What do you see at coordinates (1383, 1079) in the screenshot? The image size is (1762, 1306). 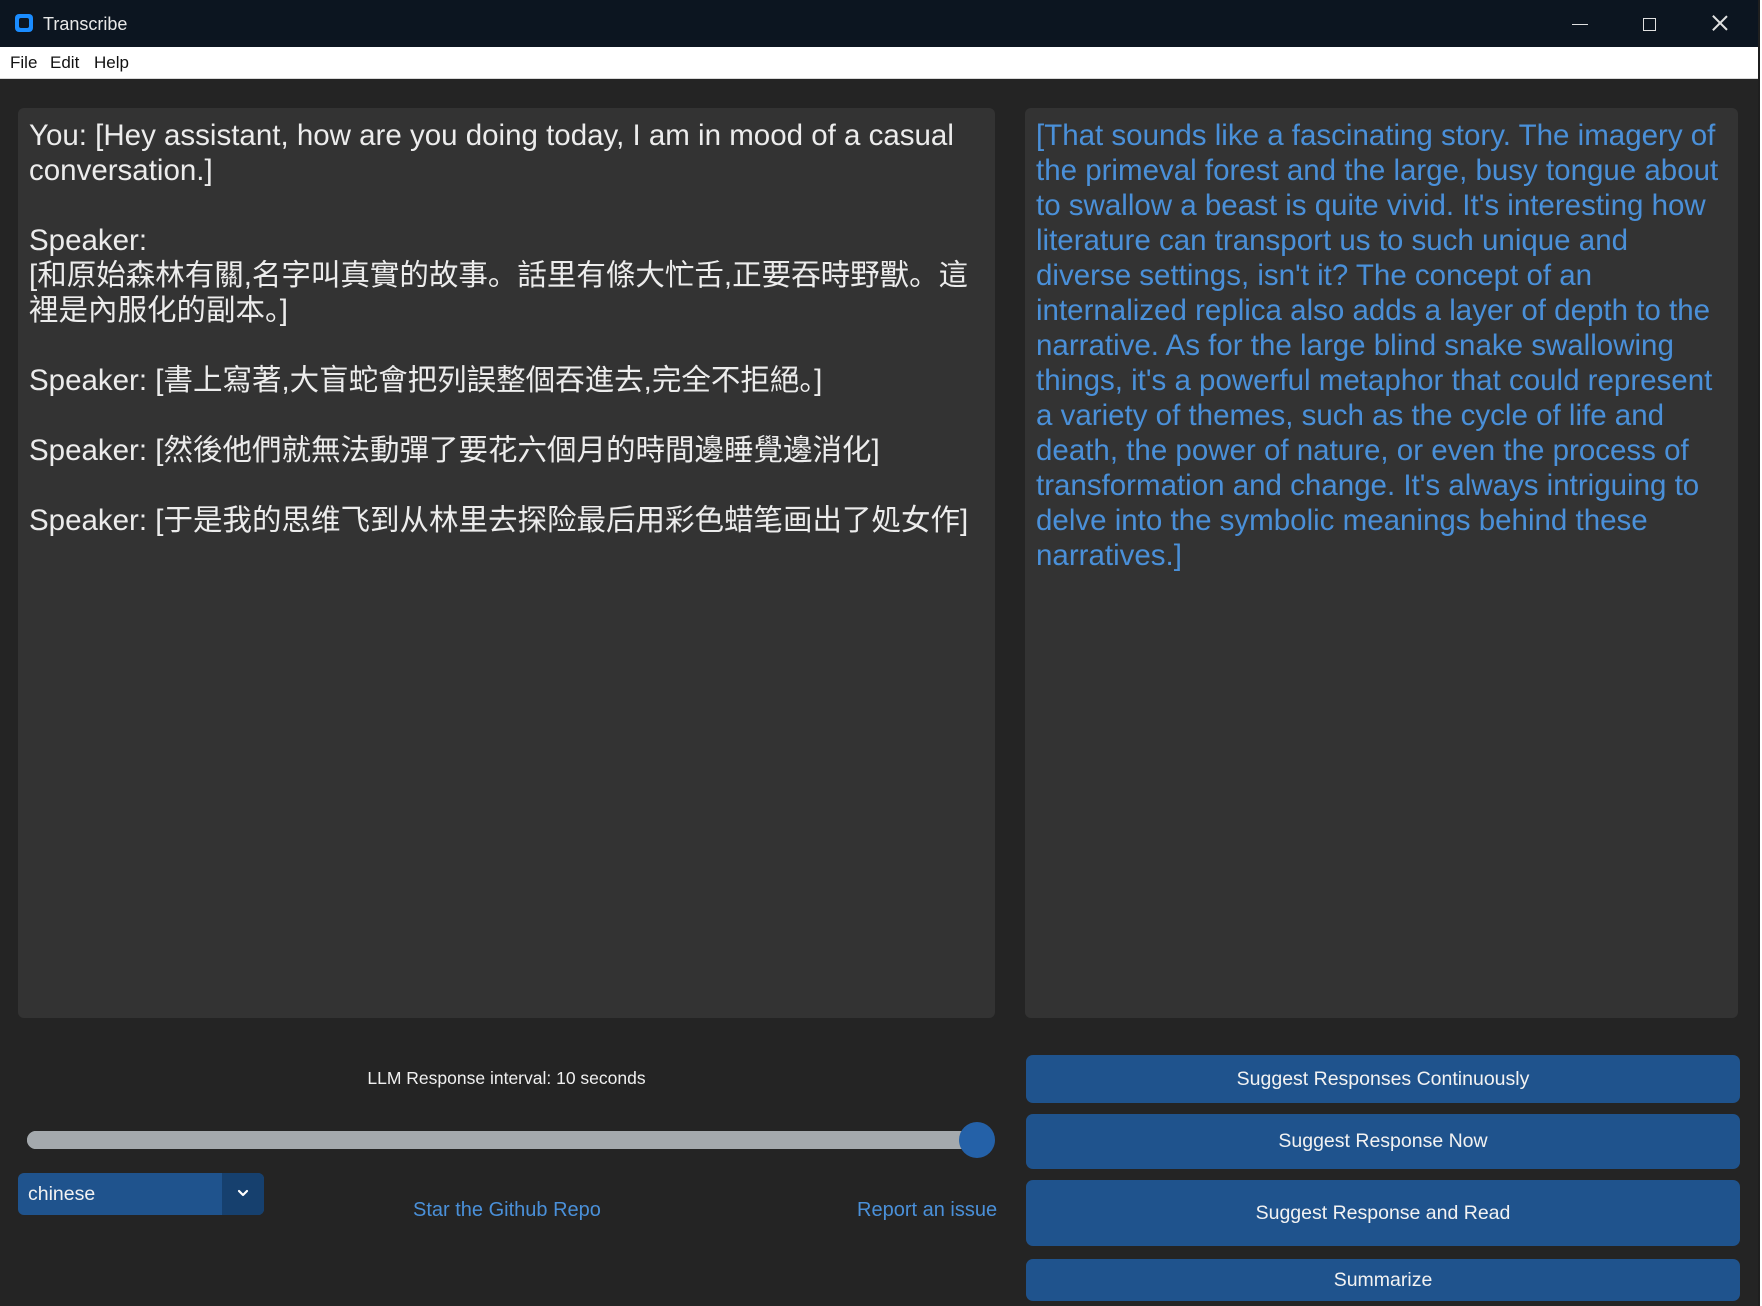 I see `suggest-continuous-button: Suggest Responses Continuously` at bounding box center [1383, 1079].